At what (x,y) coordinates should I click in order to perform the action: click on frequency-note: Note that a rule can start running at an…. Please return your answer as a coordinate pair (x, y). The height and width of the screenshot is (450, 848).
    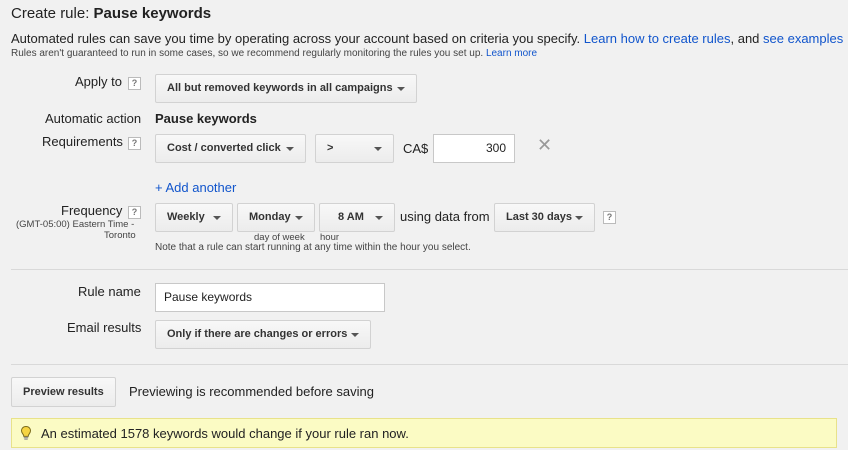
    Looking at the image, I should click on (313, 247).